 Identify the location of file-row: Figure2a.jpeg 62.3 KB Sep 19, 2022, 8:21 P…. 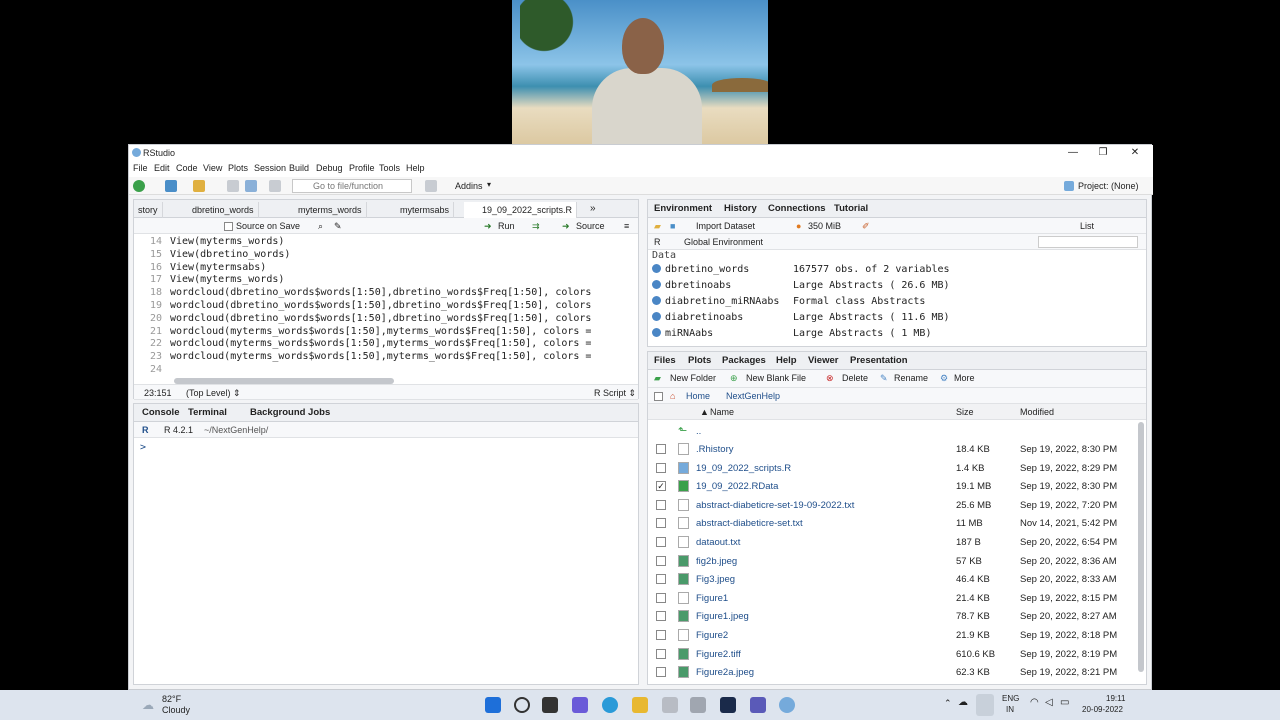
(893, 672).